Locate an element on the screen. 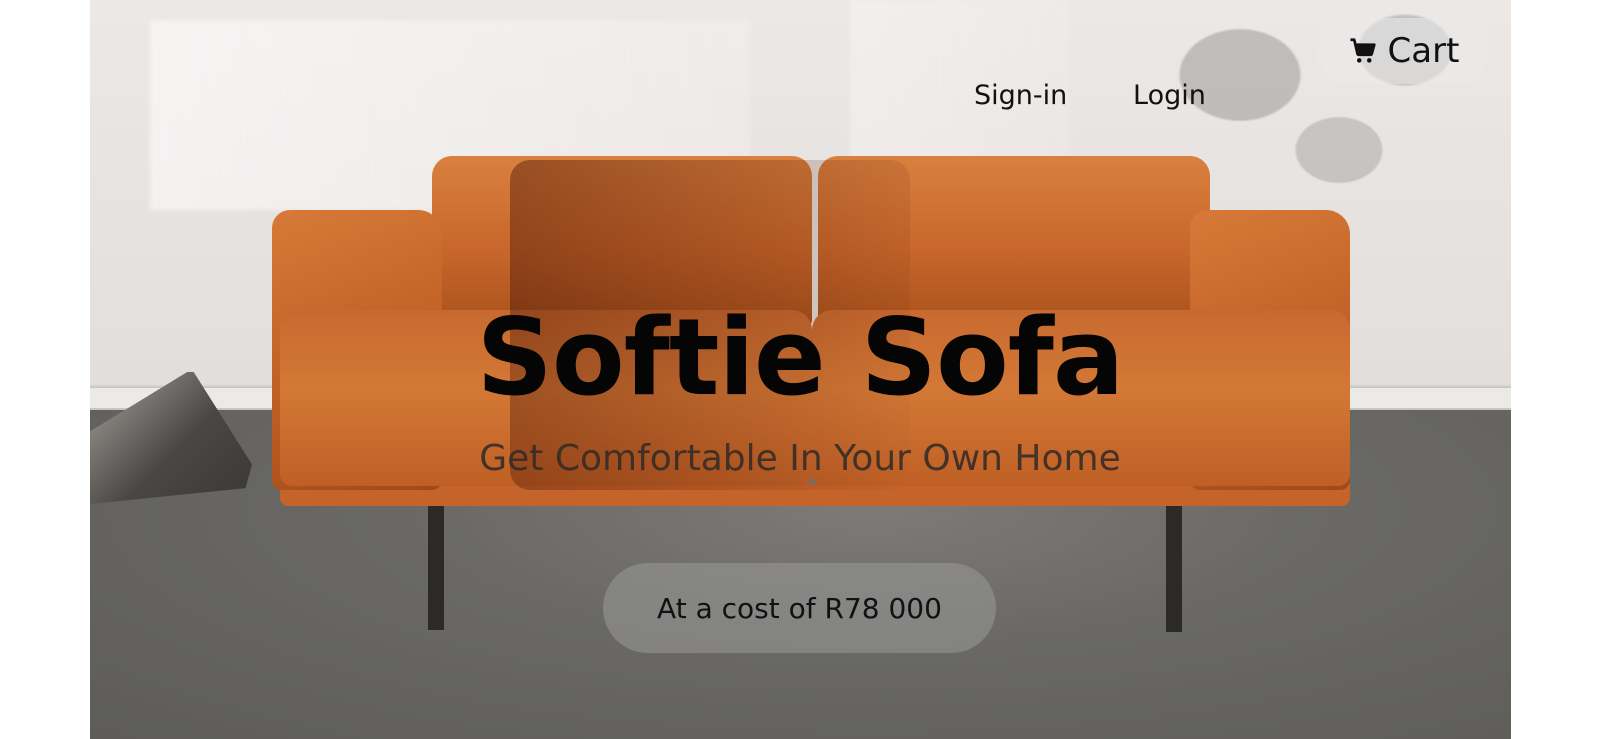 This screenshot has height=739, width=1600. signin-link: Sign-in is located at coordinates (1020, 95).